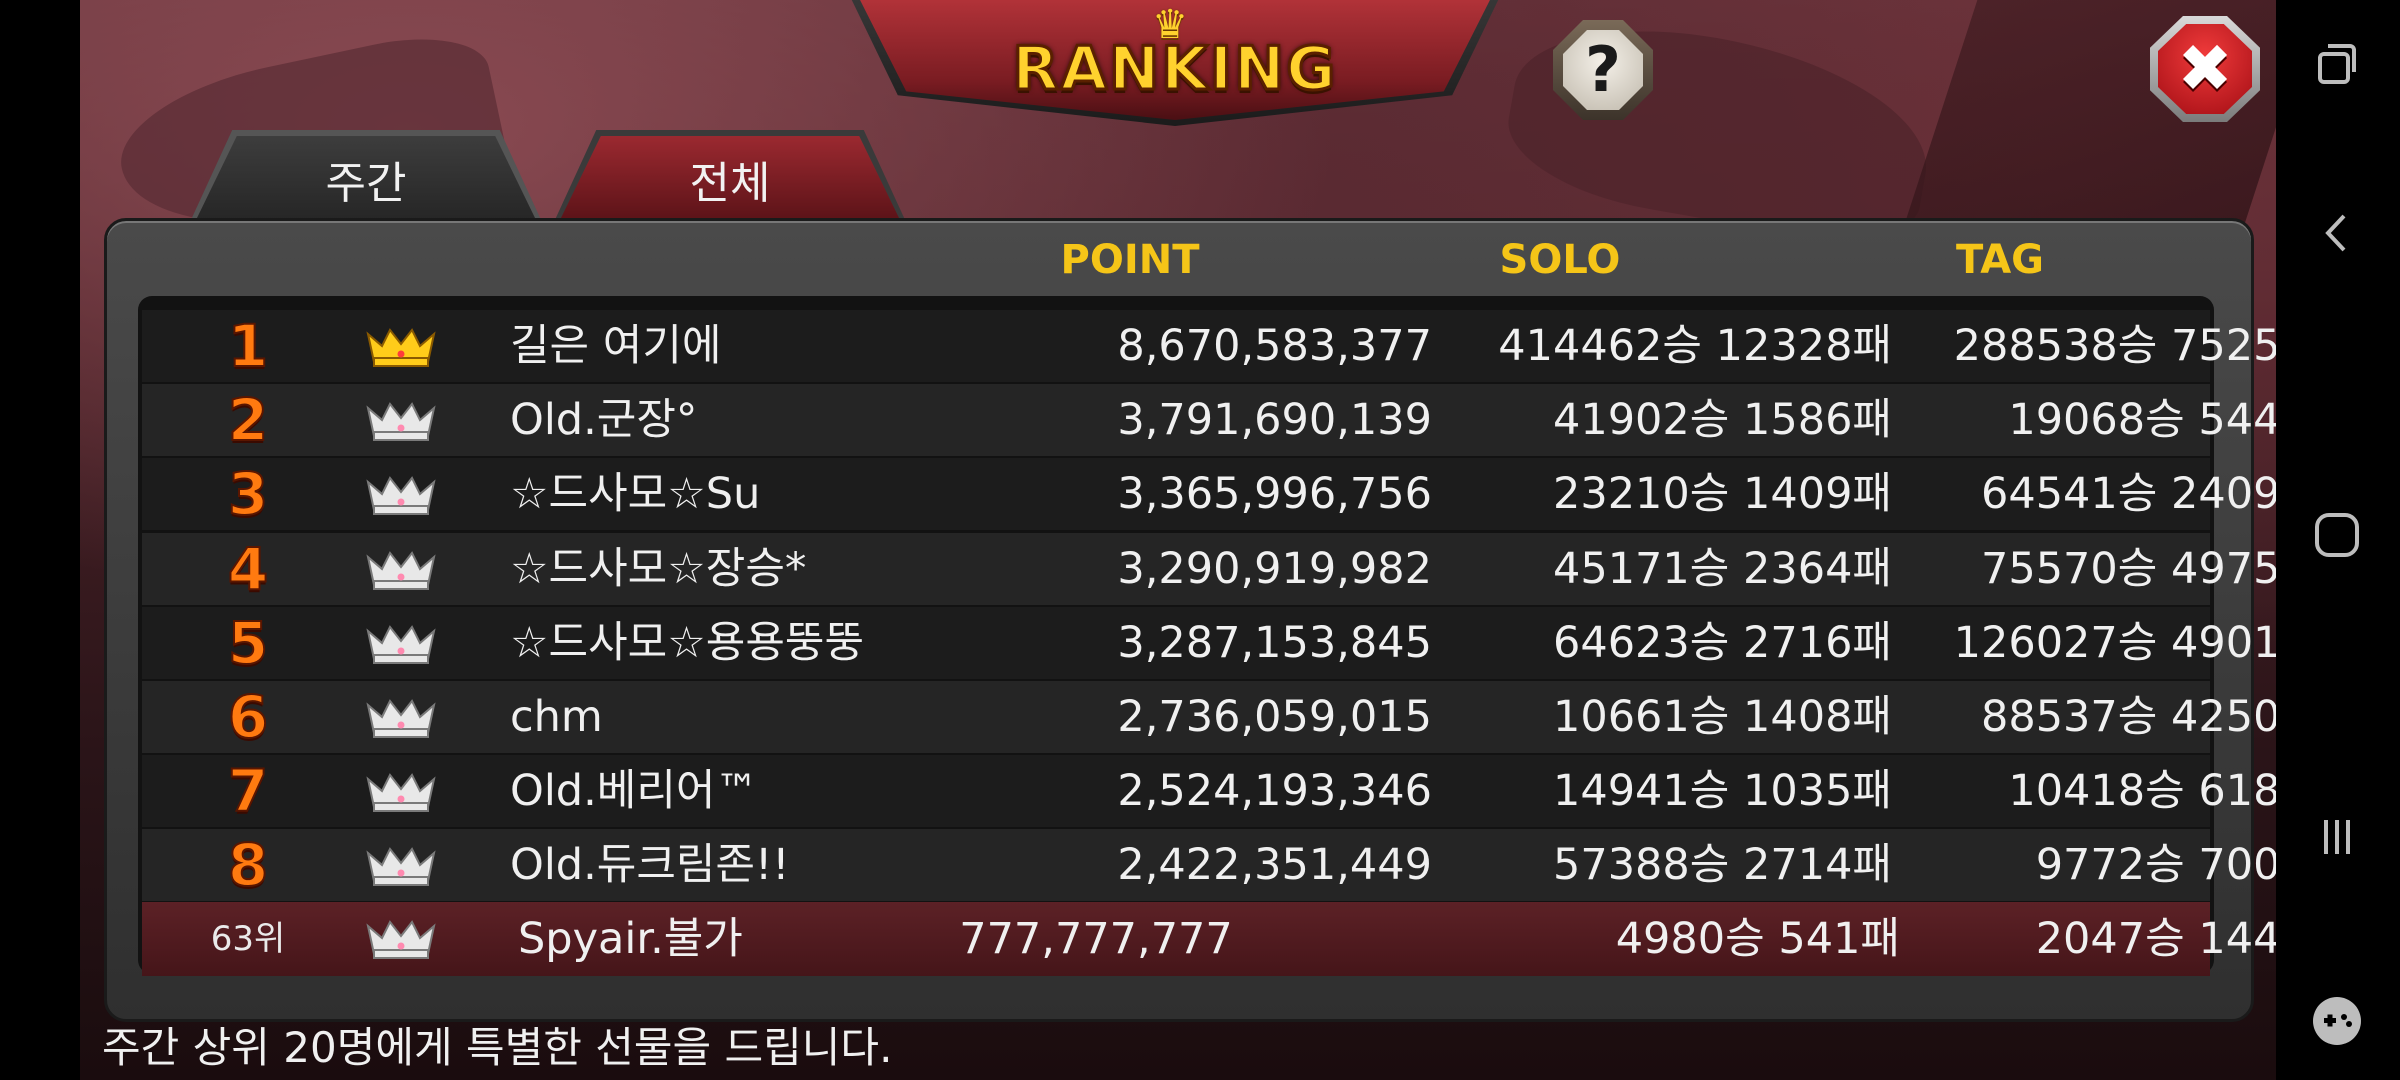  What do you see at coordinates (2164, 420) in the screenshot?
I see `player-tag: 19068승 544패` at bounding box center [2164, 420].